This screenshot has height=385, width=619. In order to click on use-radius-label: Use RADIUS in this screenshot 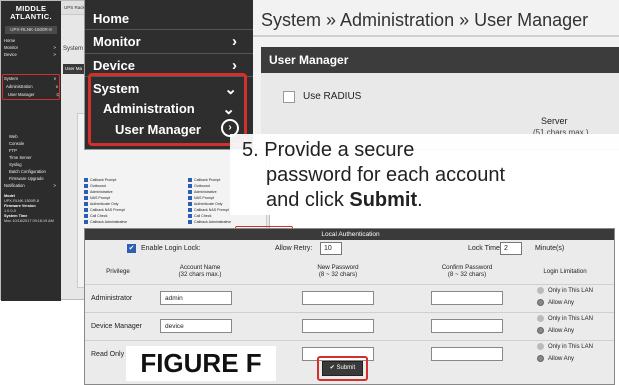, I will do `click(332, 96)`.